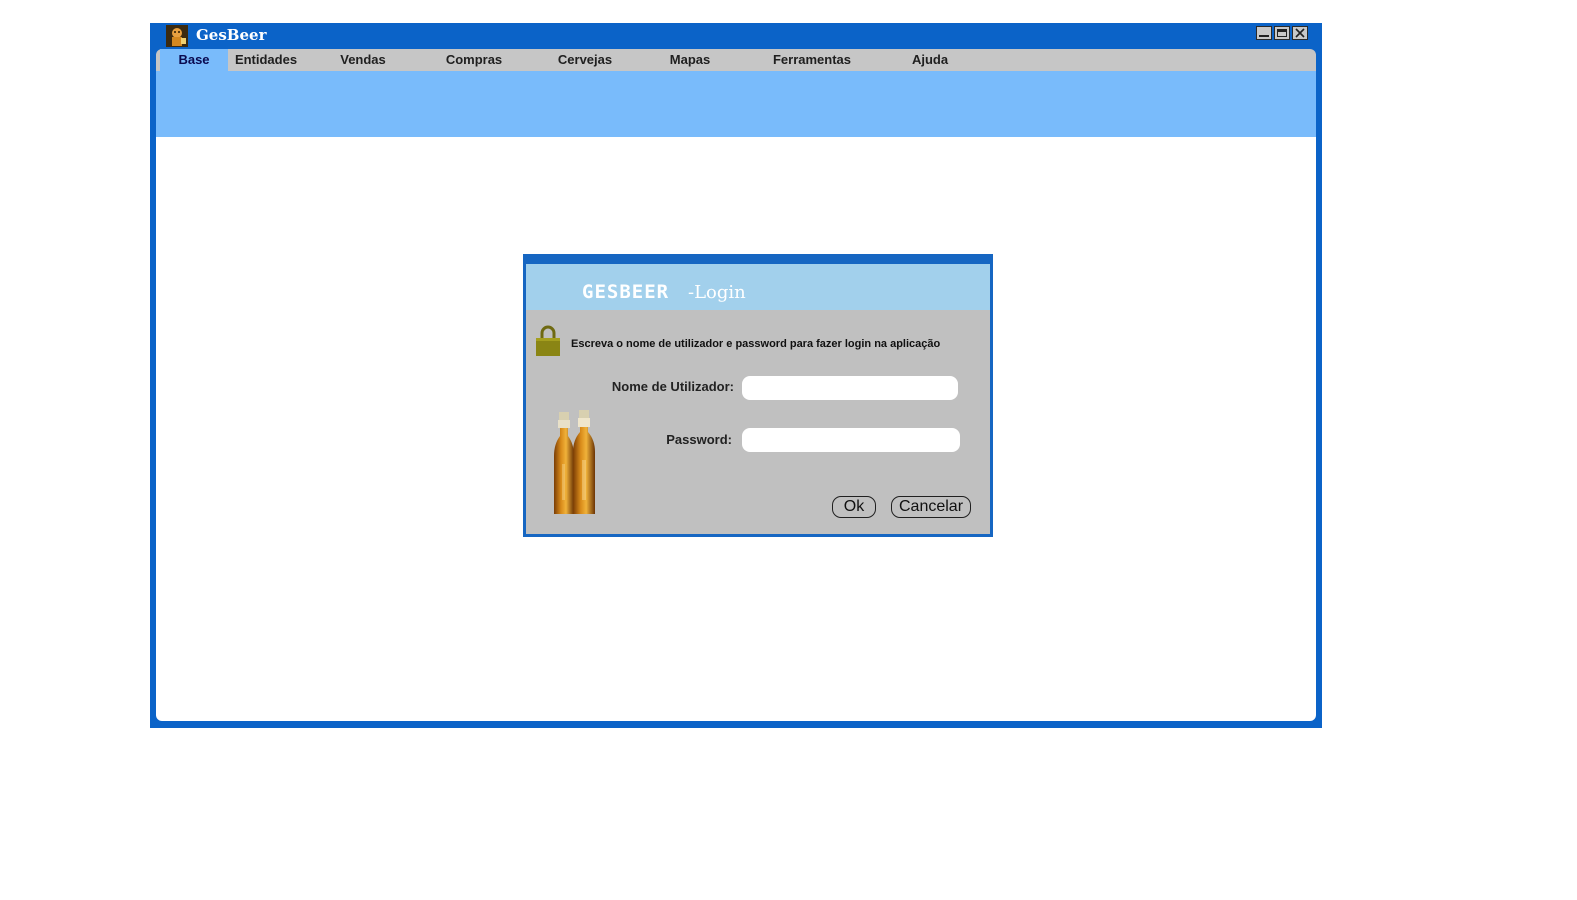  What do you see at coordinates (758, 287) in the screenshot?
I see `login-header: GESBEER -Login` at bounding box center [758, 287].